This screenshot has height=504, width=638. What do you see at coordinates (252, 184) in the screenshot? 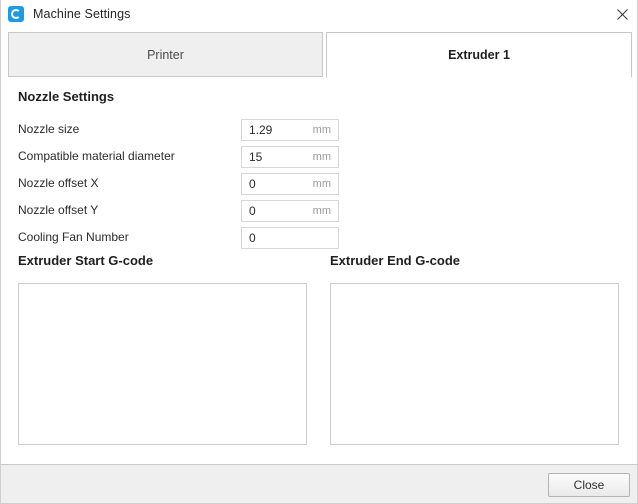
I see `input-nozzle-offset-x-value: 0` at bounding box center [252, 184].